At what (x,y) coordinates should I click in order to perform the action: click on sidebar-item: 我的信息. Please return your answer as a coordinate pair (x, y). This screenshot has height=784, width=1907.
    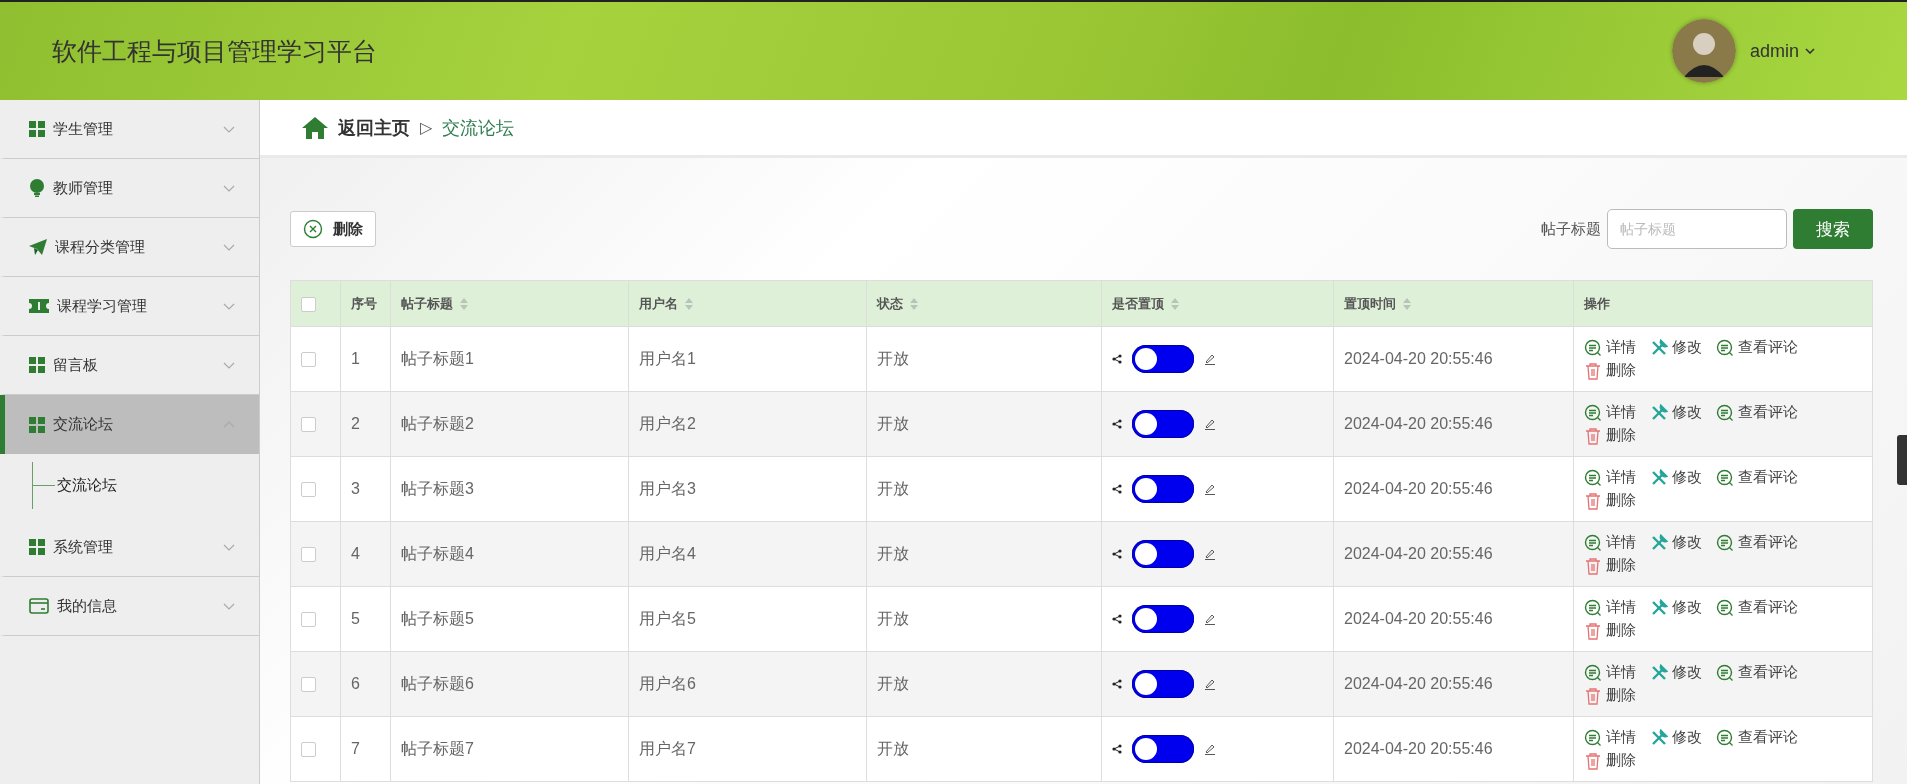
    Looking at the image, I should click on (129, 606).